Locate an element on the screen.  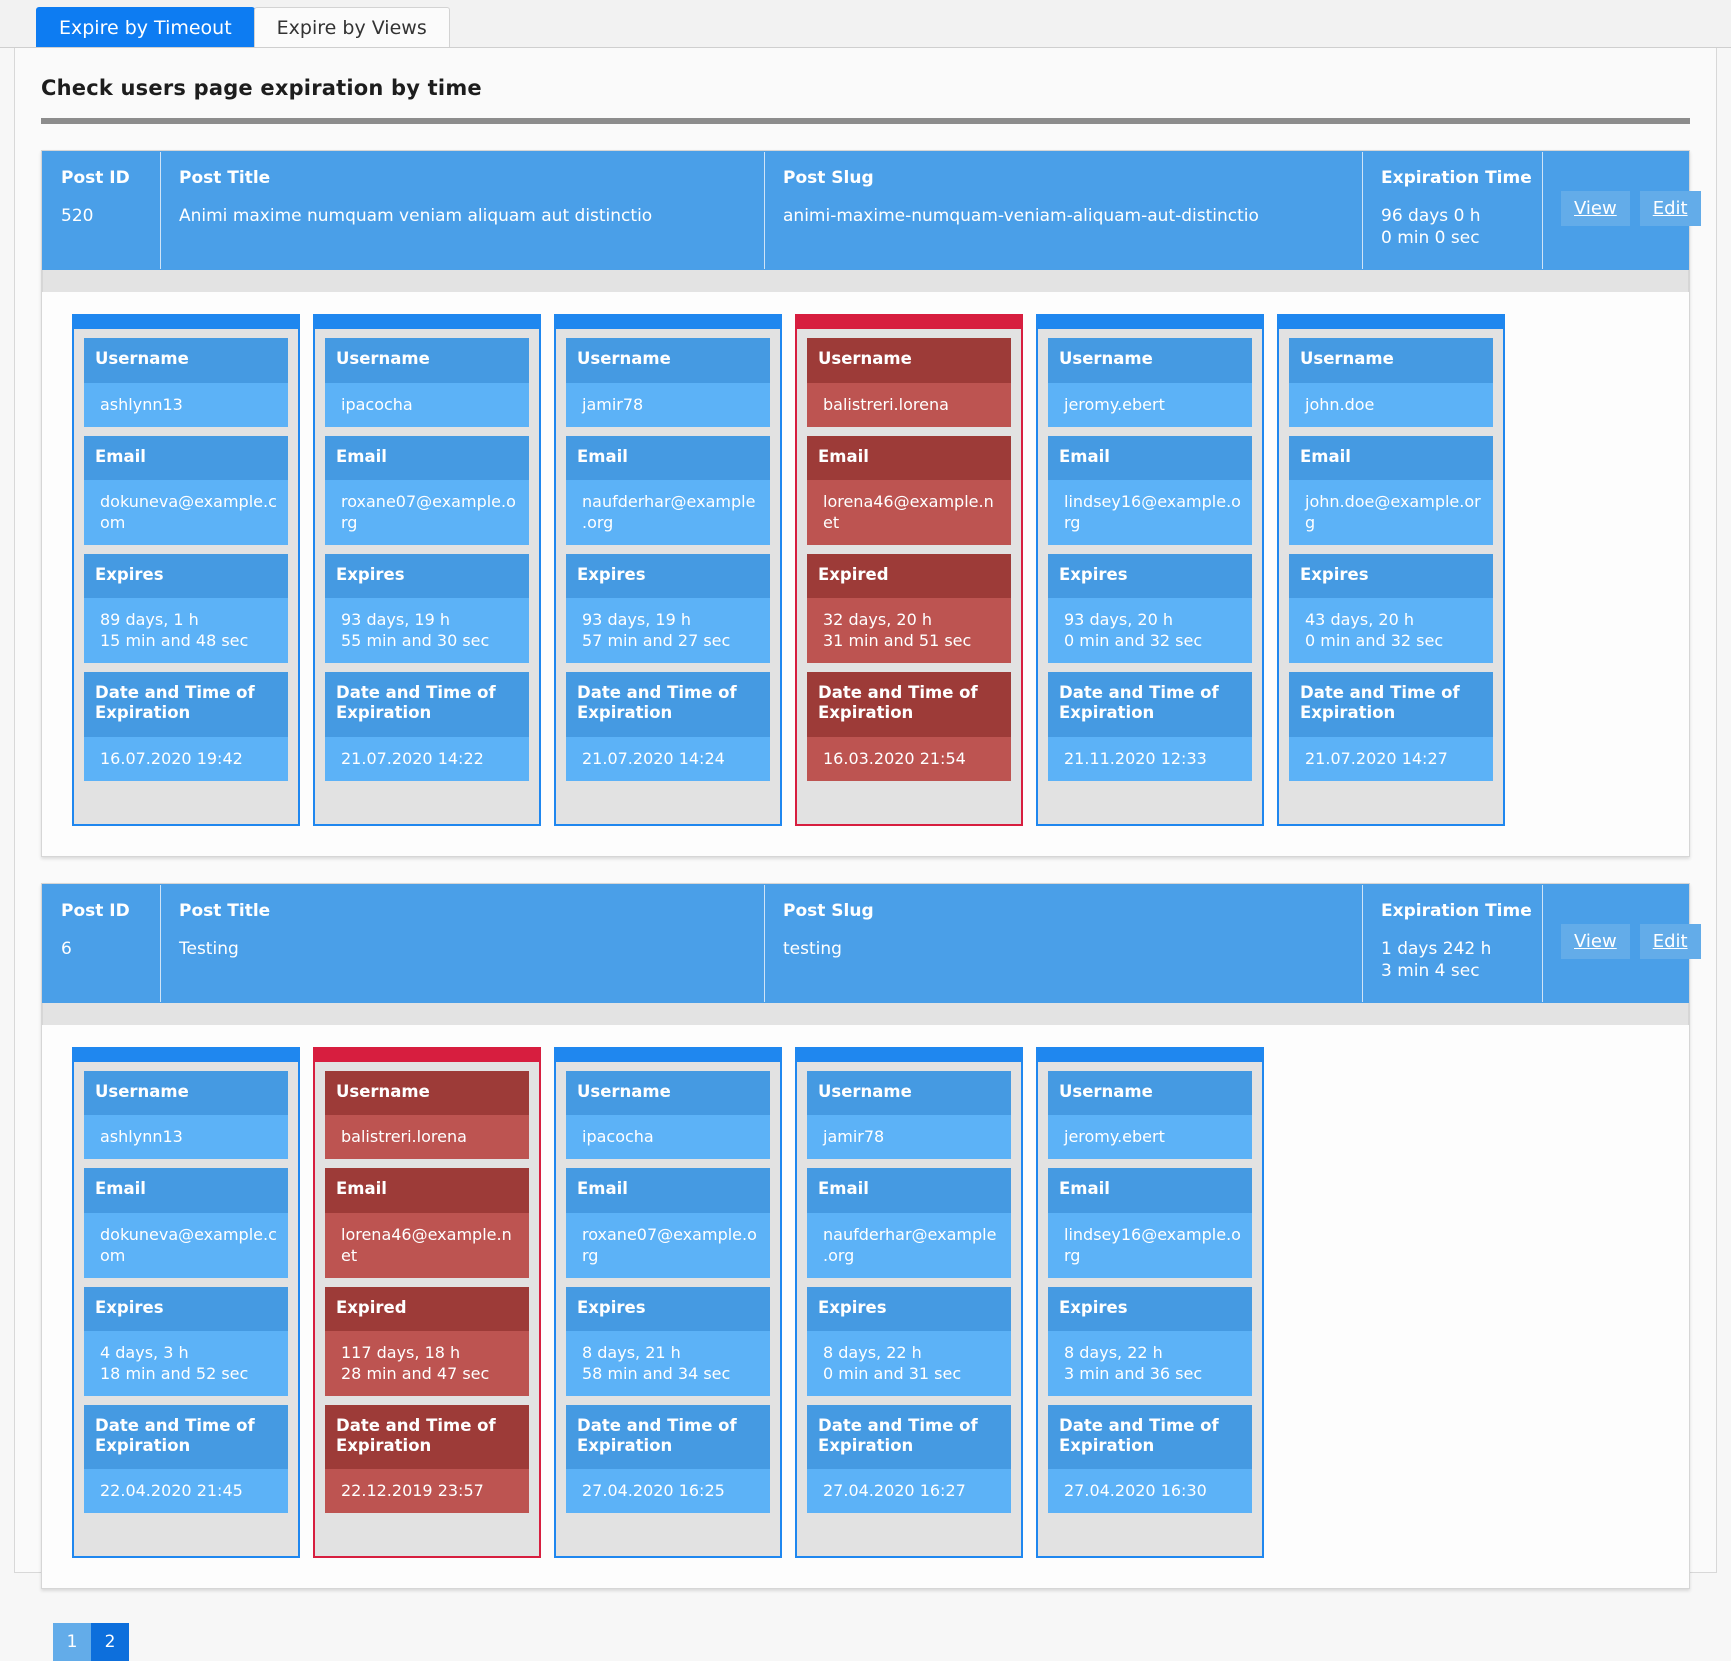
post-actions-cell: View Edit is located at coordinates (1622, 210).